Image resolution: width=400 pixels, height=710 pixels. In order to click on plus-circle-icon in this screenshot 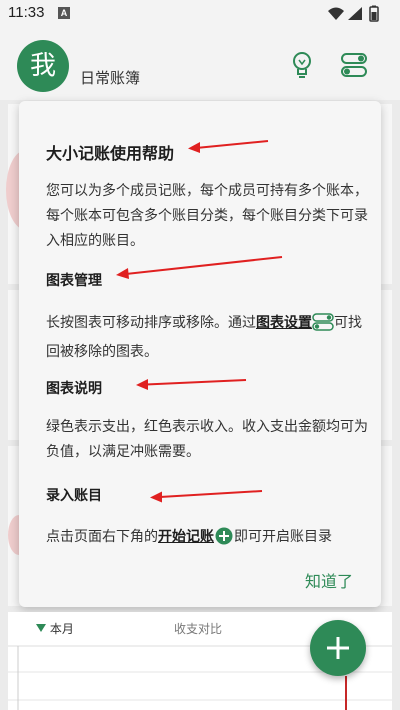, I will do `click(224, 540)`.